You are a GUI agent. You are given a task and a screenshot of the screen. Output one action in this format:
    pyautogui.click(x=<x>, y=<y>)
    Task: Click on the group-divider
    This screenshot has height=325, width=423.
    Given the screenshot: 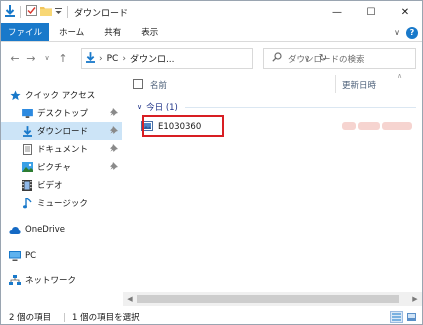 What is the action you would take?
    pyautogui.click(x=300, y=107)
    